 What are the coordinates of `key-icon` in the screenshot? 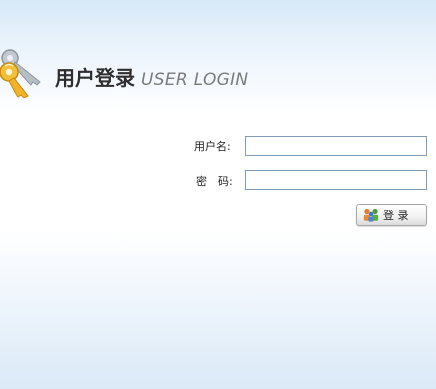 It's located at (20, 73).